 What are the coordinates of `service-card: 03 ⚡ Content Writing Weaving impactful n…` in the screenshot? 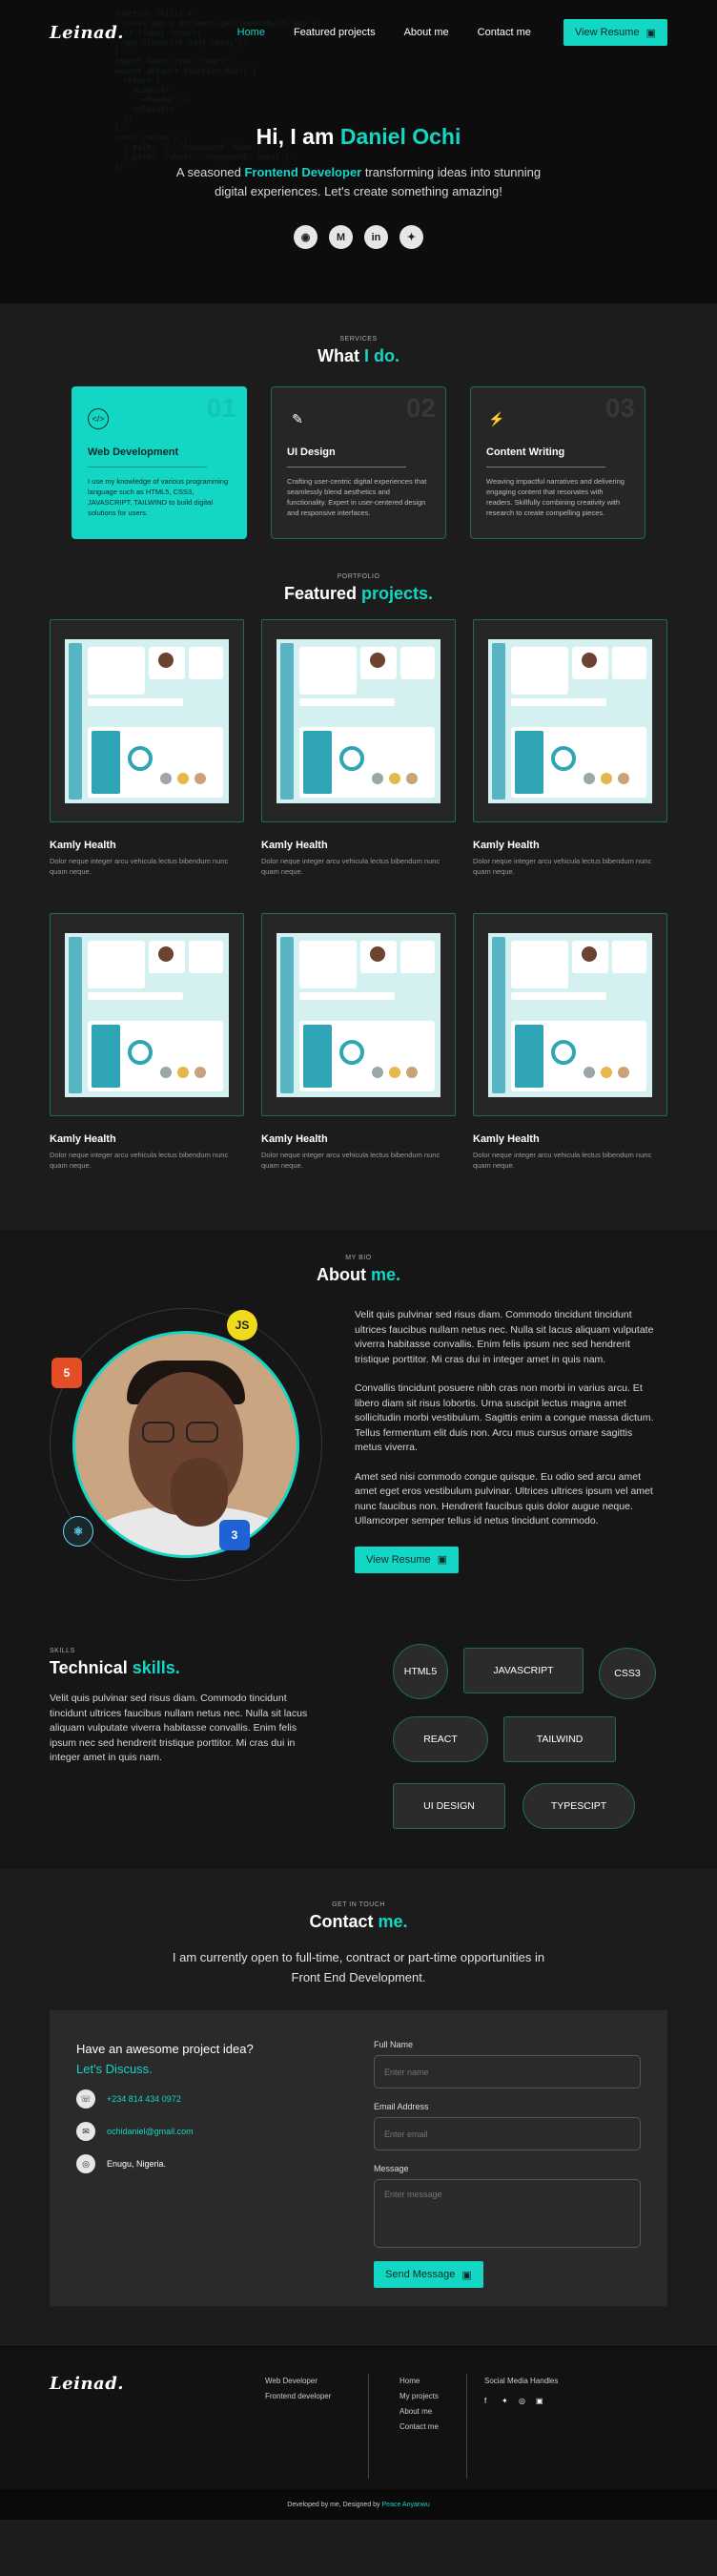 It's located at (557, 462).